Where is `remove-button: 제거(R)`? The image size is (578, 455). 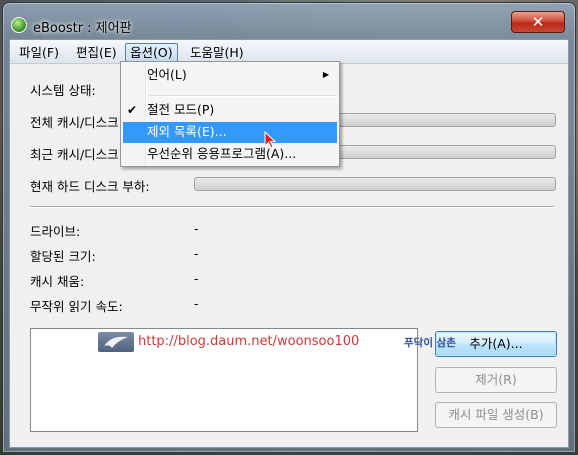 remove-button: 제거(R) is located at coordinates (496, 380).